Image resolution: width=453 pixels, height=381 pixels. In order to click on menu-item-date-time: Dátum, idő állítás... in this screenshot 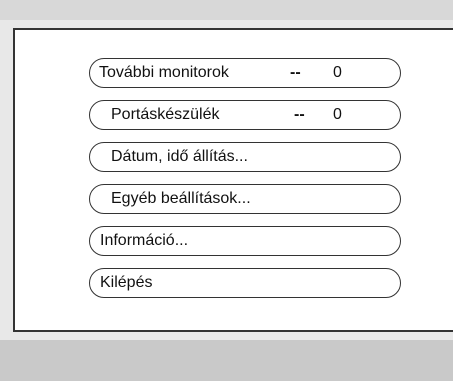, I will do `click(245, 157)`.